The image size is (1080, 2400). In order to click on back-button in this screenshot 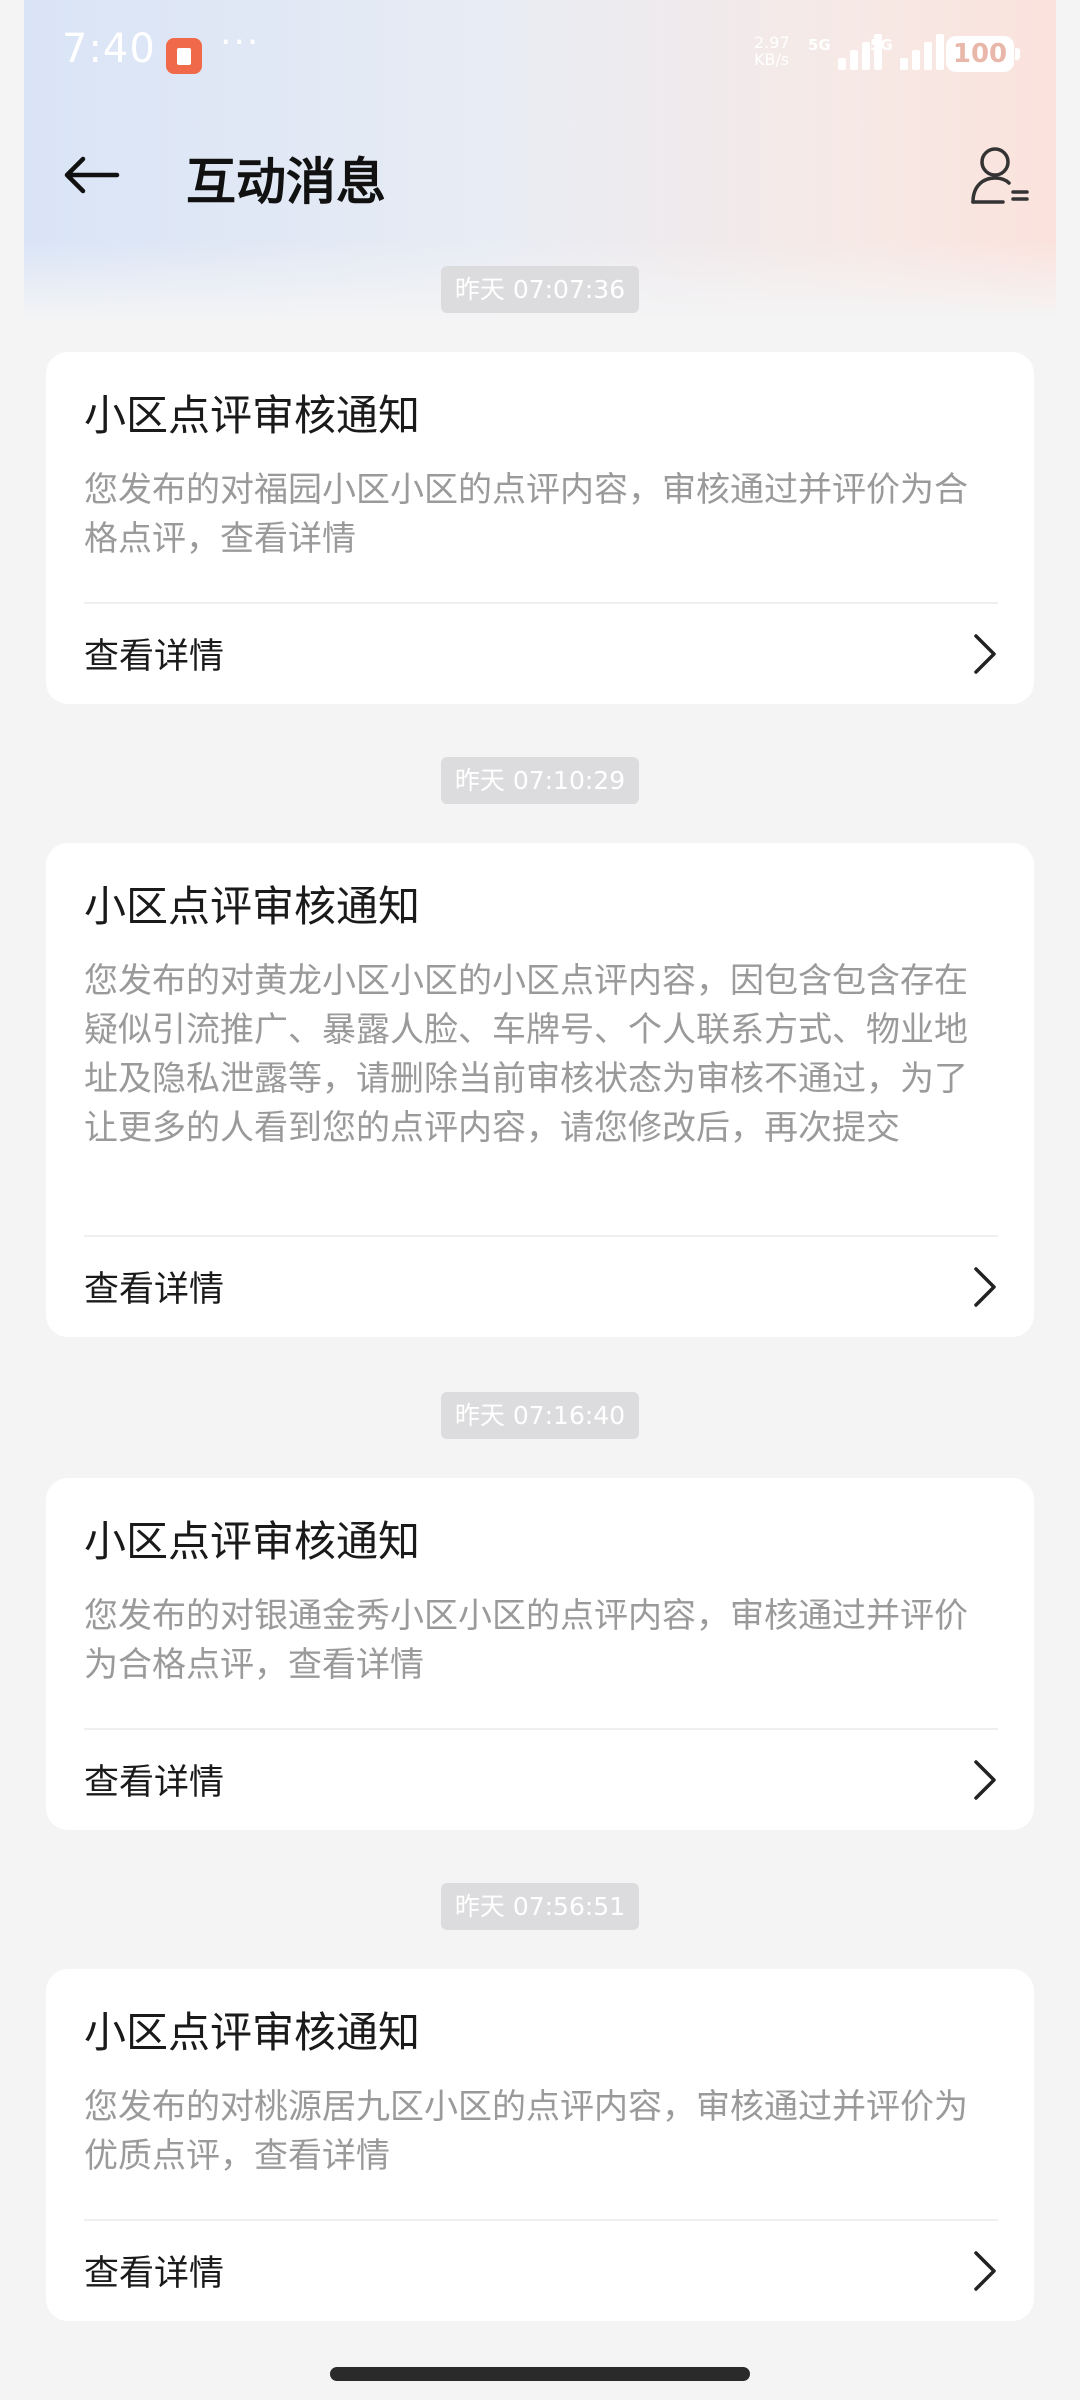, I will do `click(91, 175)`.